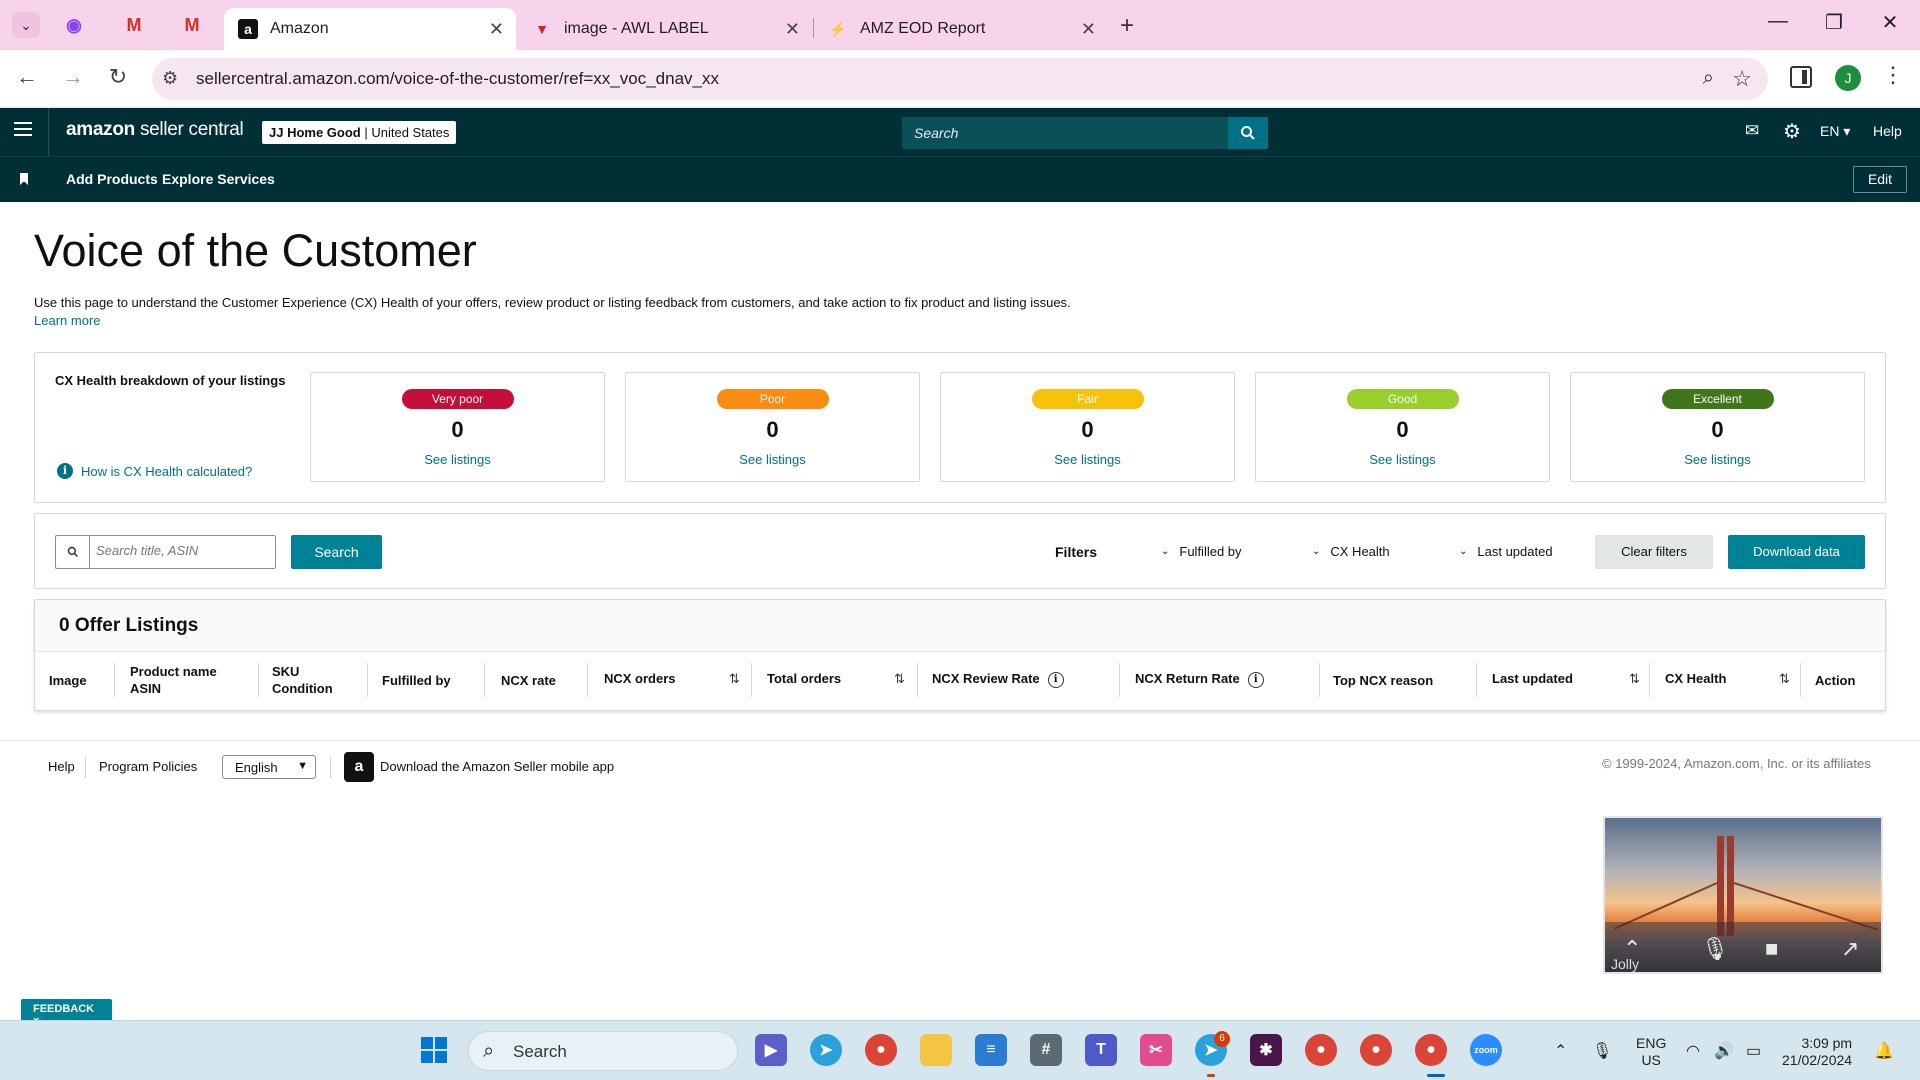 The width and height of the screenshot is (1920, 1080). What do you see at coordinates (24, 179) in the screenshot?
I see `bookmark-icon` at bounding box center [24, 179].